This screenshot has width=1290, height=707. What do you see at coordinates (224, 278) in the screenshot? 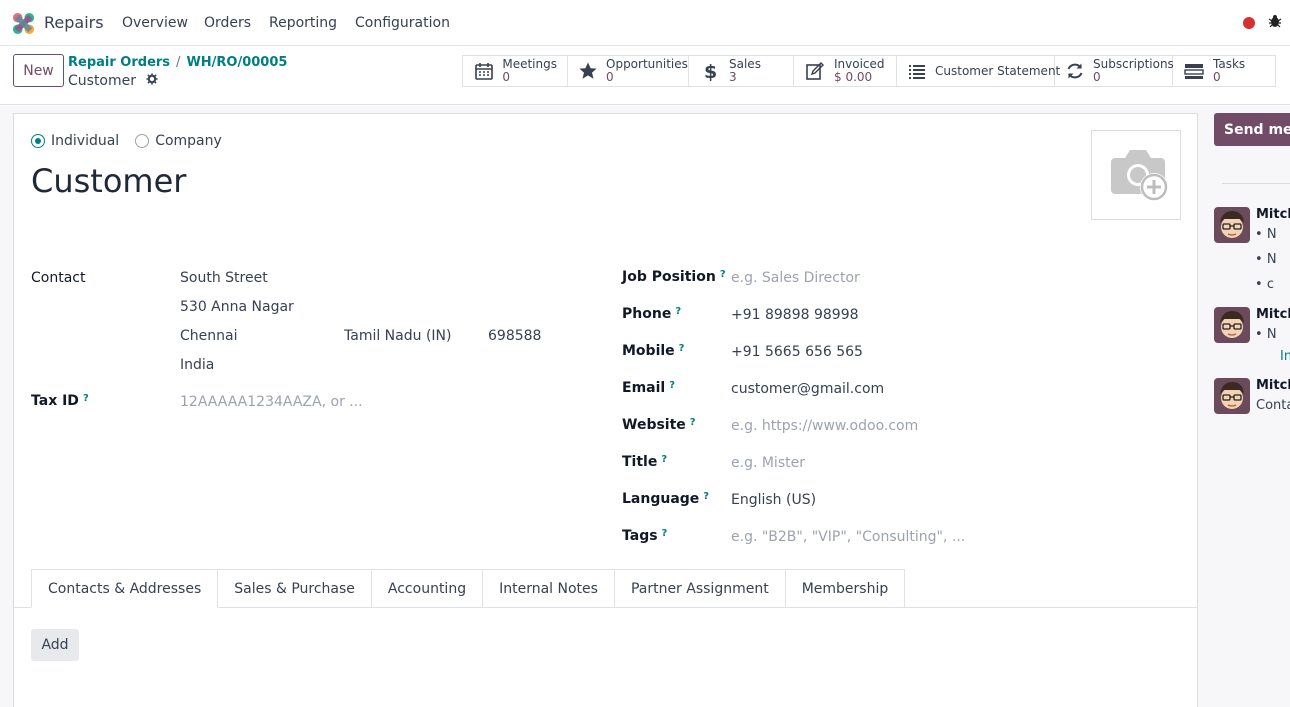
I see `street-field: South Street` at bounding box center [224, 278].